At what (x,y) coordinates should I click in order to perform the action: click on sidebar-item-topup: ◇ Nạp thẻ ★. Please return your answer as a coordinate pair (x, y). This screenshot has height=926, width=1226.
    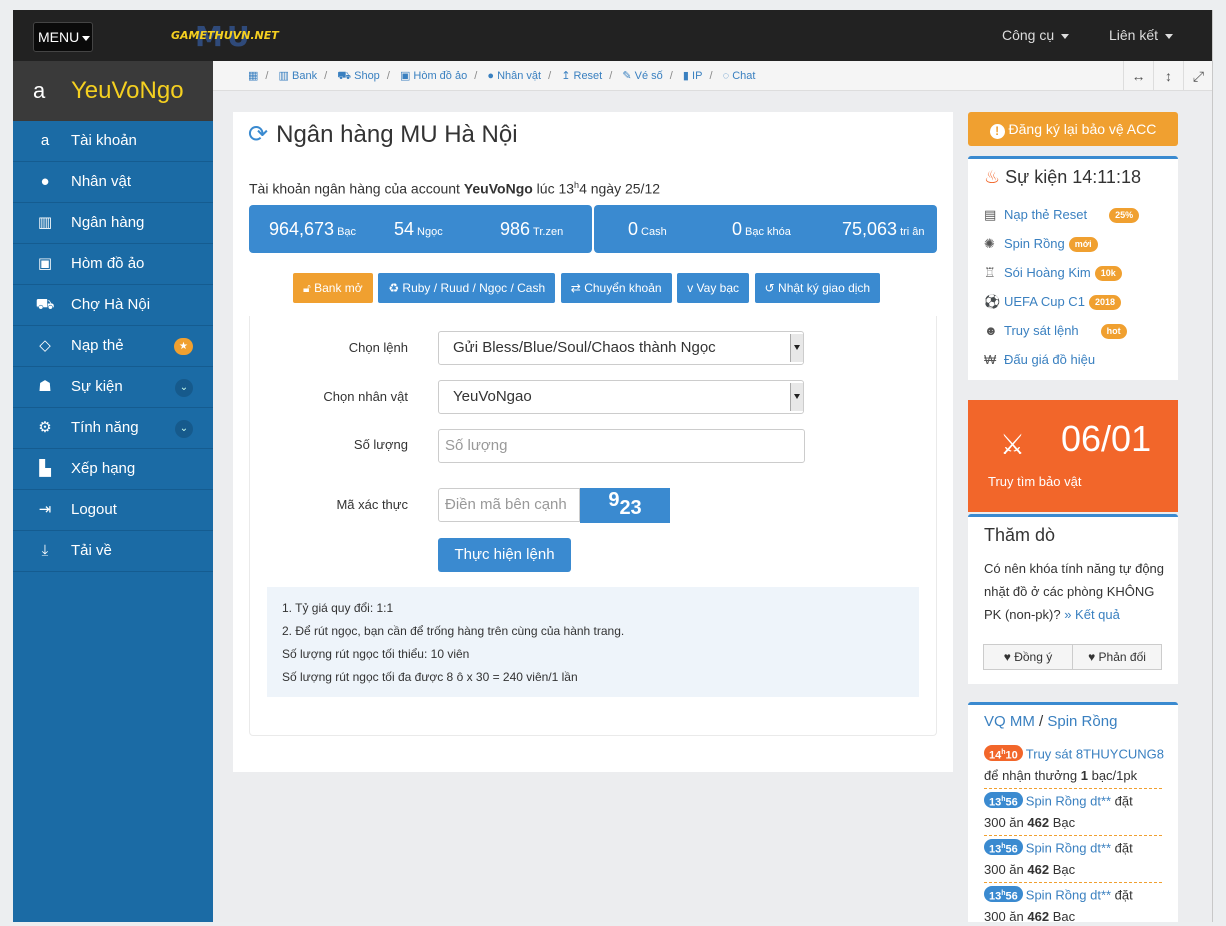
    Looking at the image, I should click on (113, 346).